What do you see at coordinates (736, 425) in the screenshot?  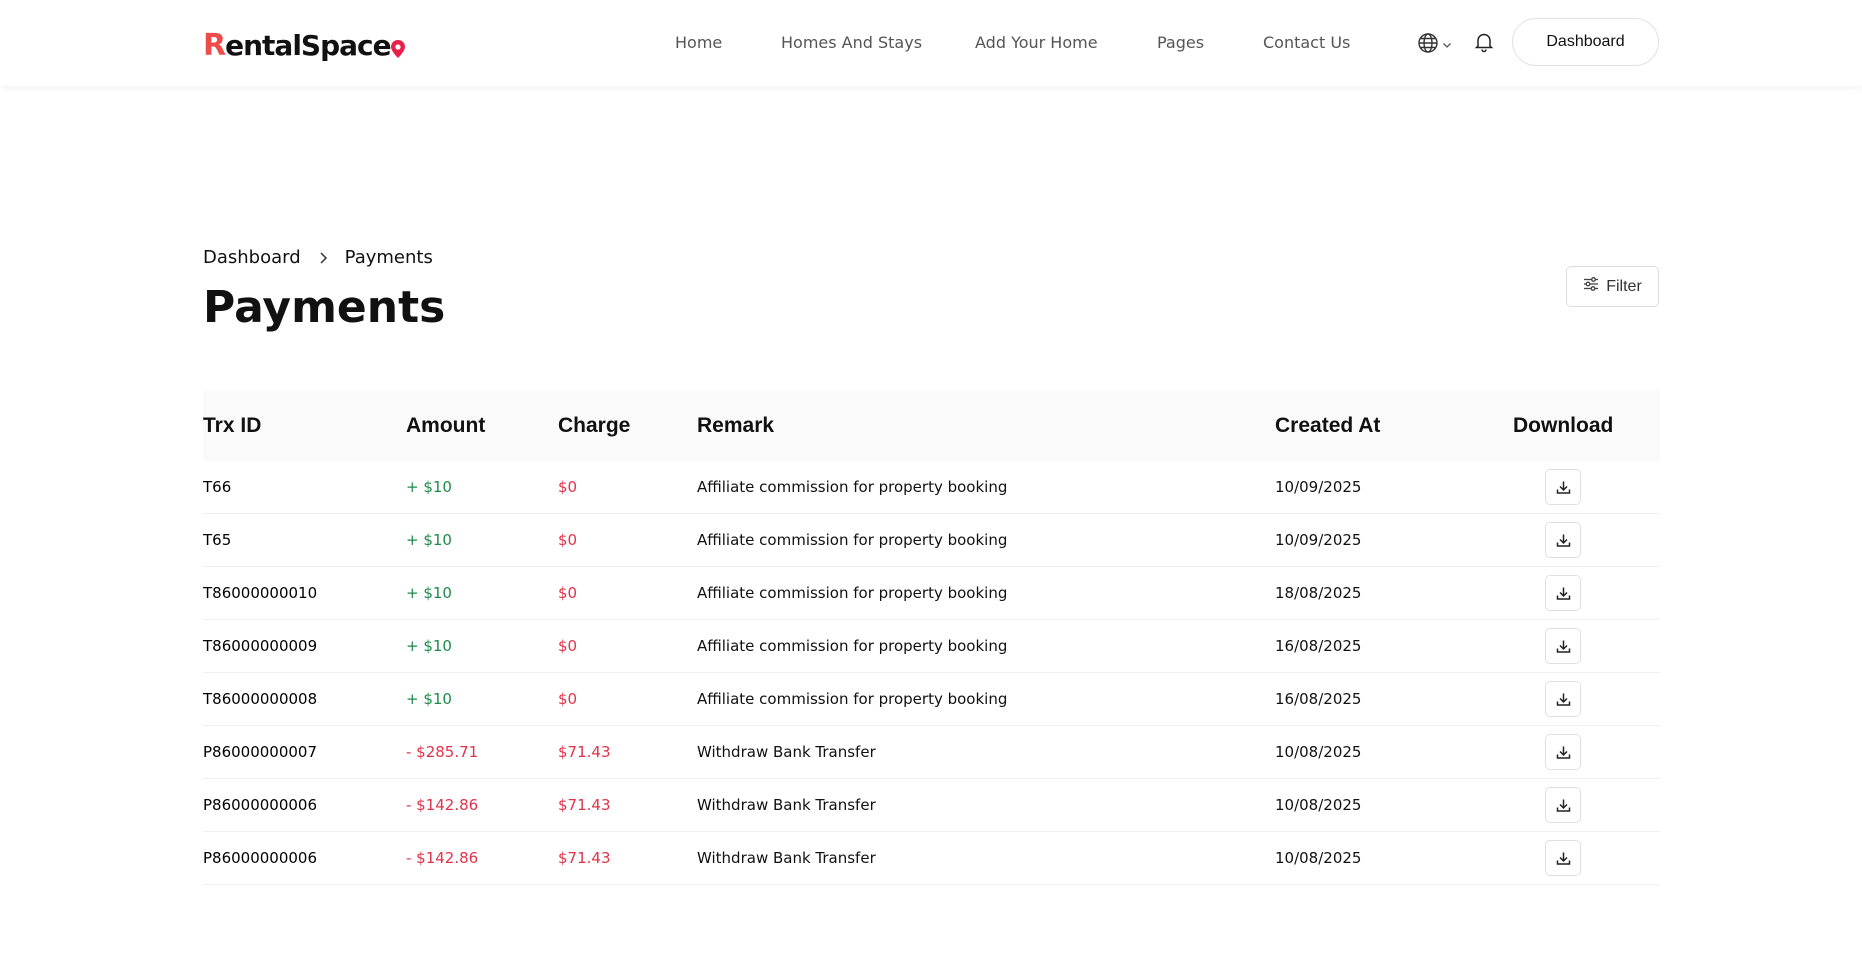 I see `header-remark: Remark` at bounding box center [736, 425].